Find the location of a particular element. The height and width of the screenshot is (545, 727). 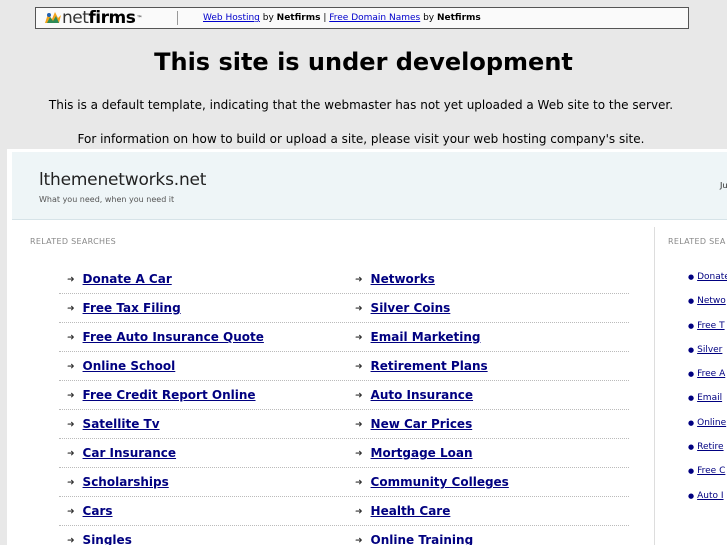

netfirms-logo-icon is located at coordinates (53, 17).